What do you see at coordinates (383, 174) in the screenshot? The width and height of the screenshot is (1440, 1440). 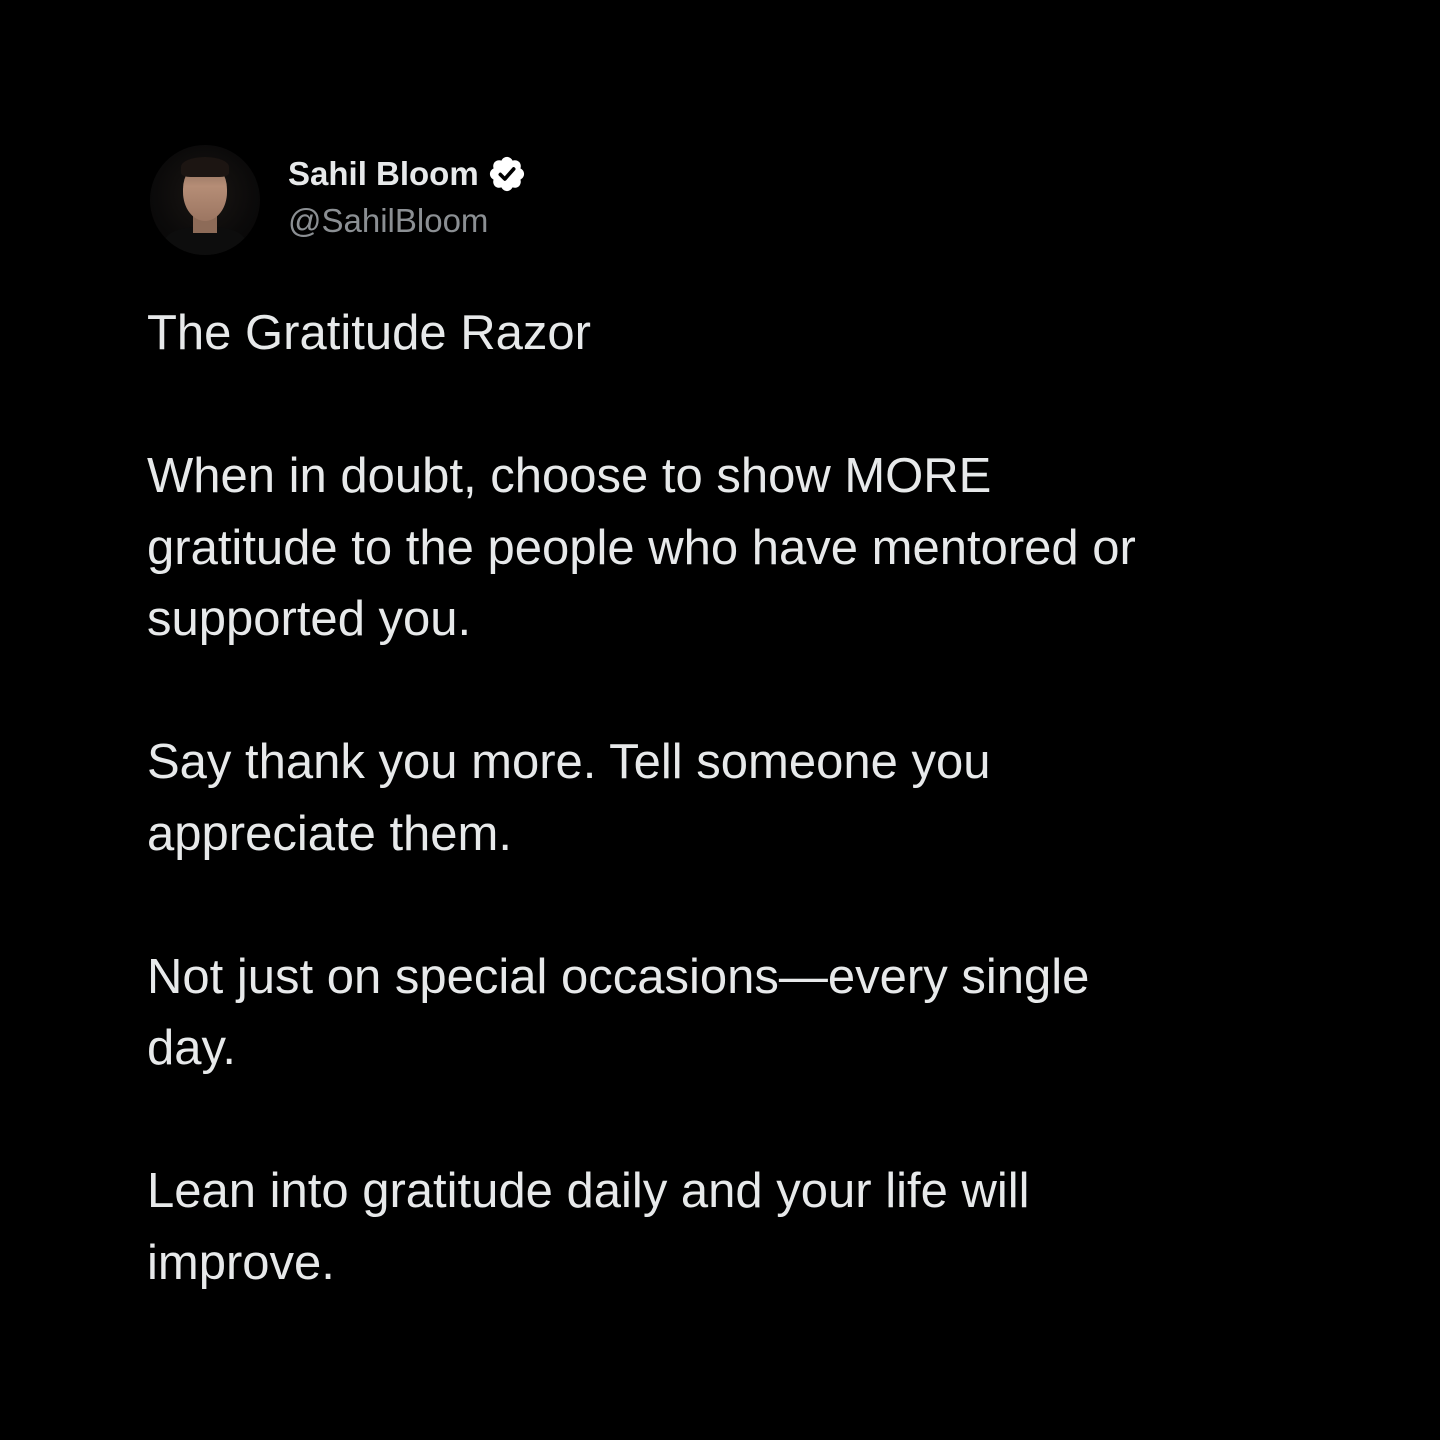 I see `author-name: Sahil Bloom` at bounding box center [383, 174].